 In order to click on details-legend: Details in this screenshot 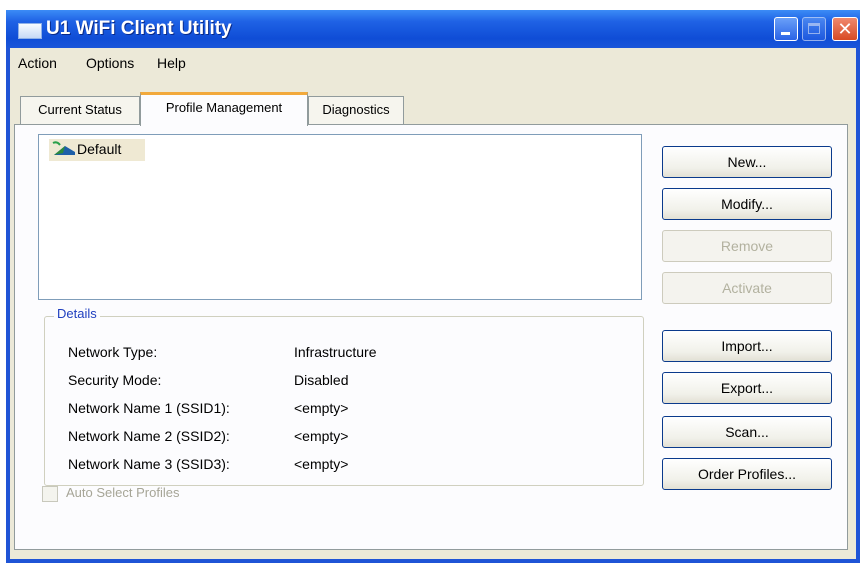, I will do `click(77, 313)`.